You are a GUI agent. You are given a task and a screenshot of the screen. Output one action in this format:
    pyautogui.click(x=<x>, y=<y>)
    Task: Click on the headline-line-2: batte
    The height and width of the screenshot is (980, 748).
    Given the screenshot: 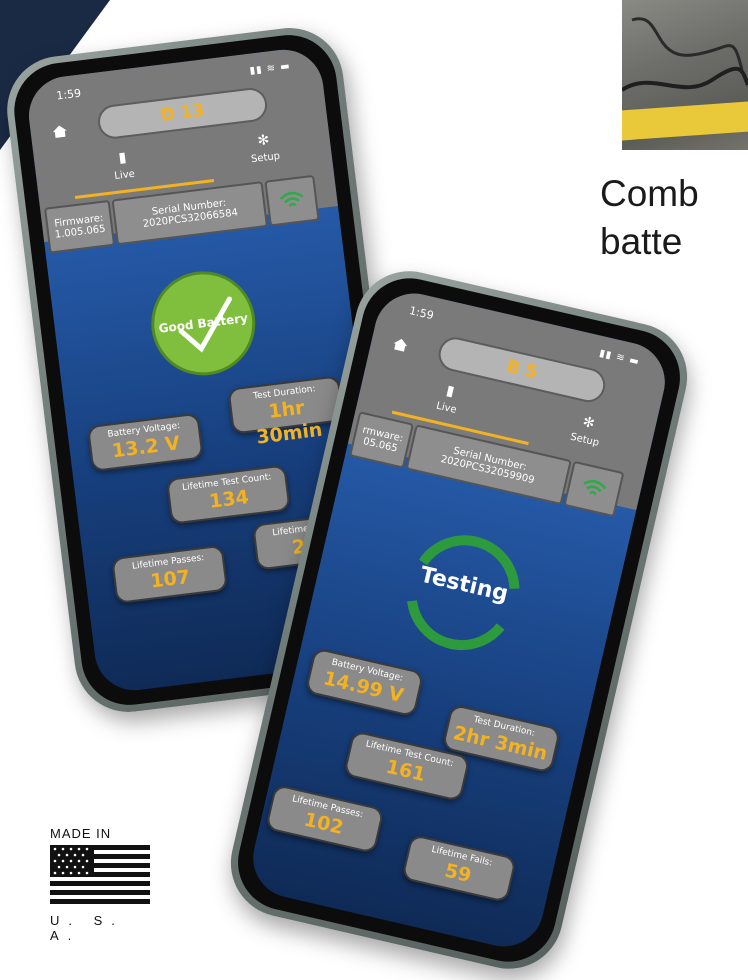 What is the action you would take?
    pyautogui.click(x=641, y=241)
    